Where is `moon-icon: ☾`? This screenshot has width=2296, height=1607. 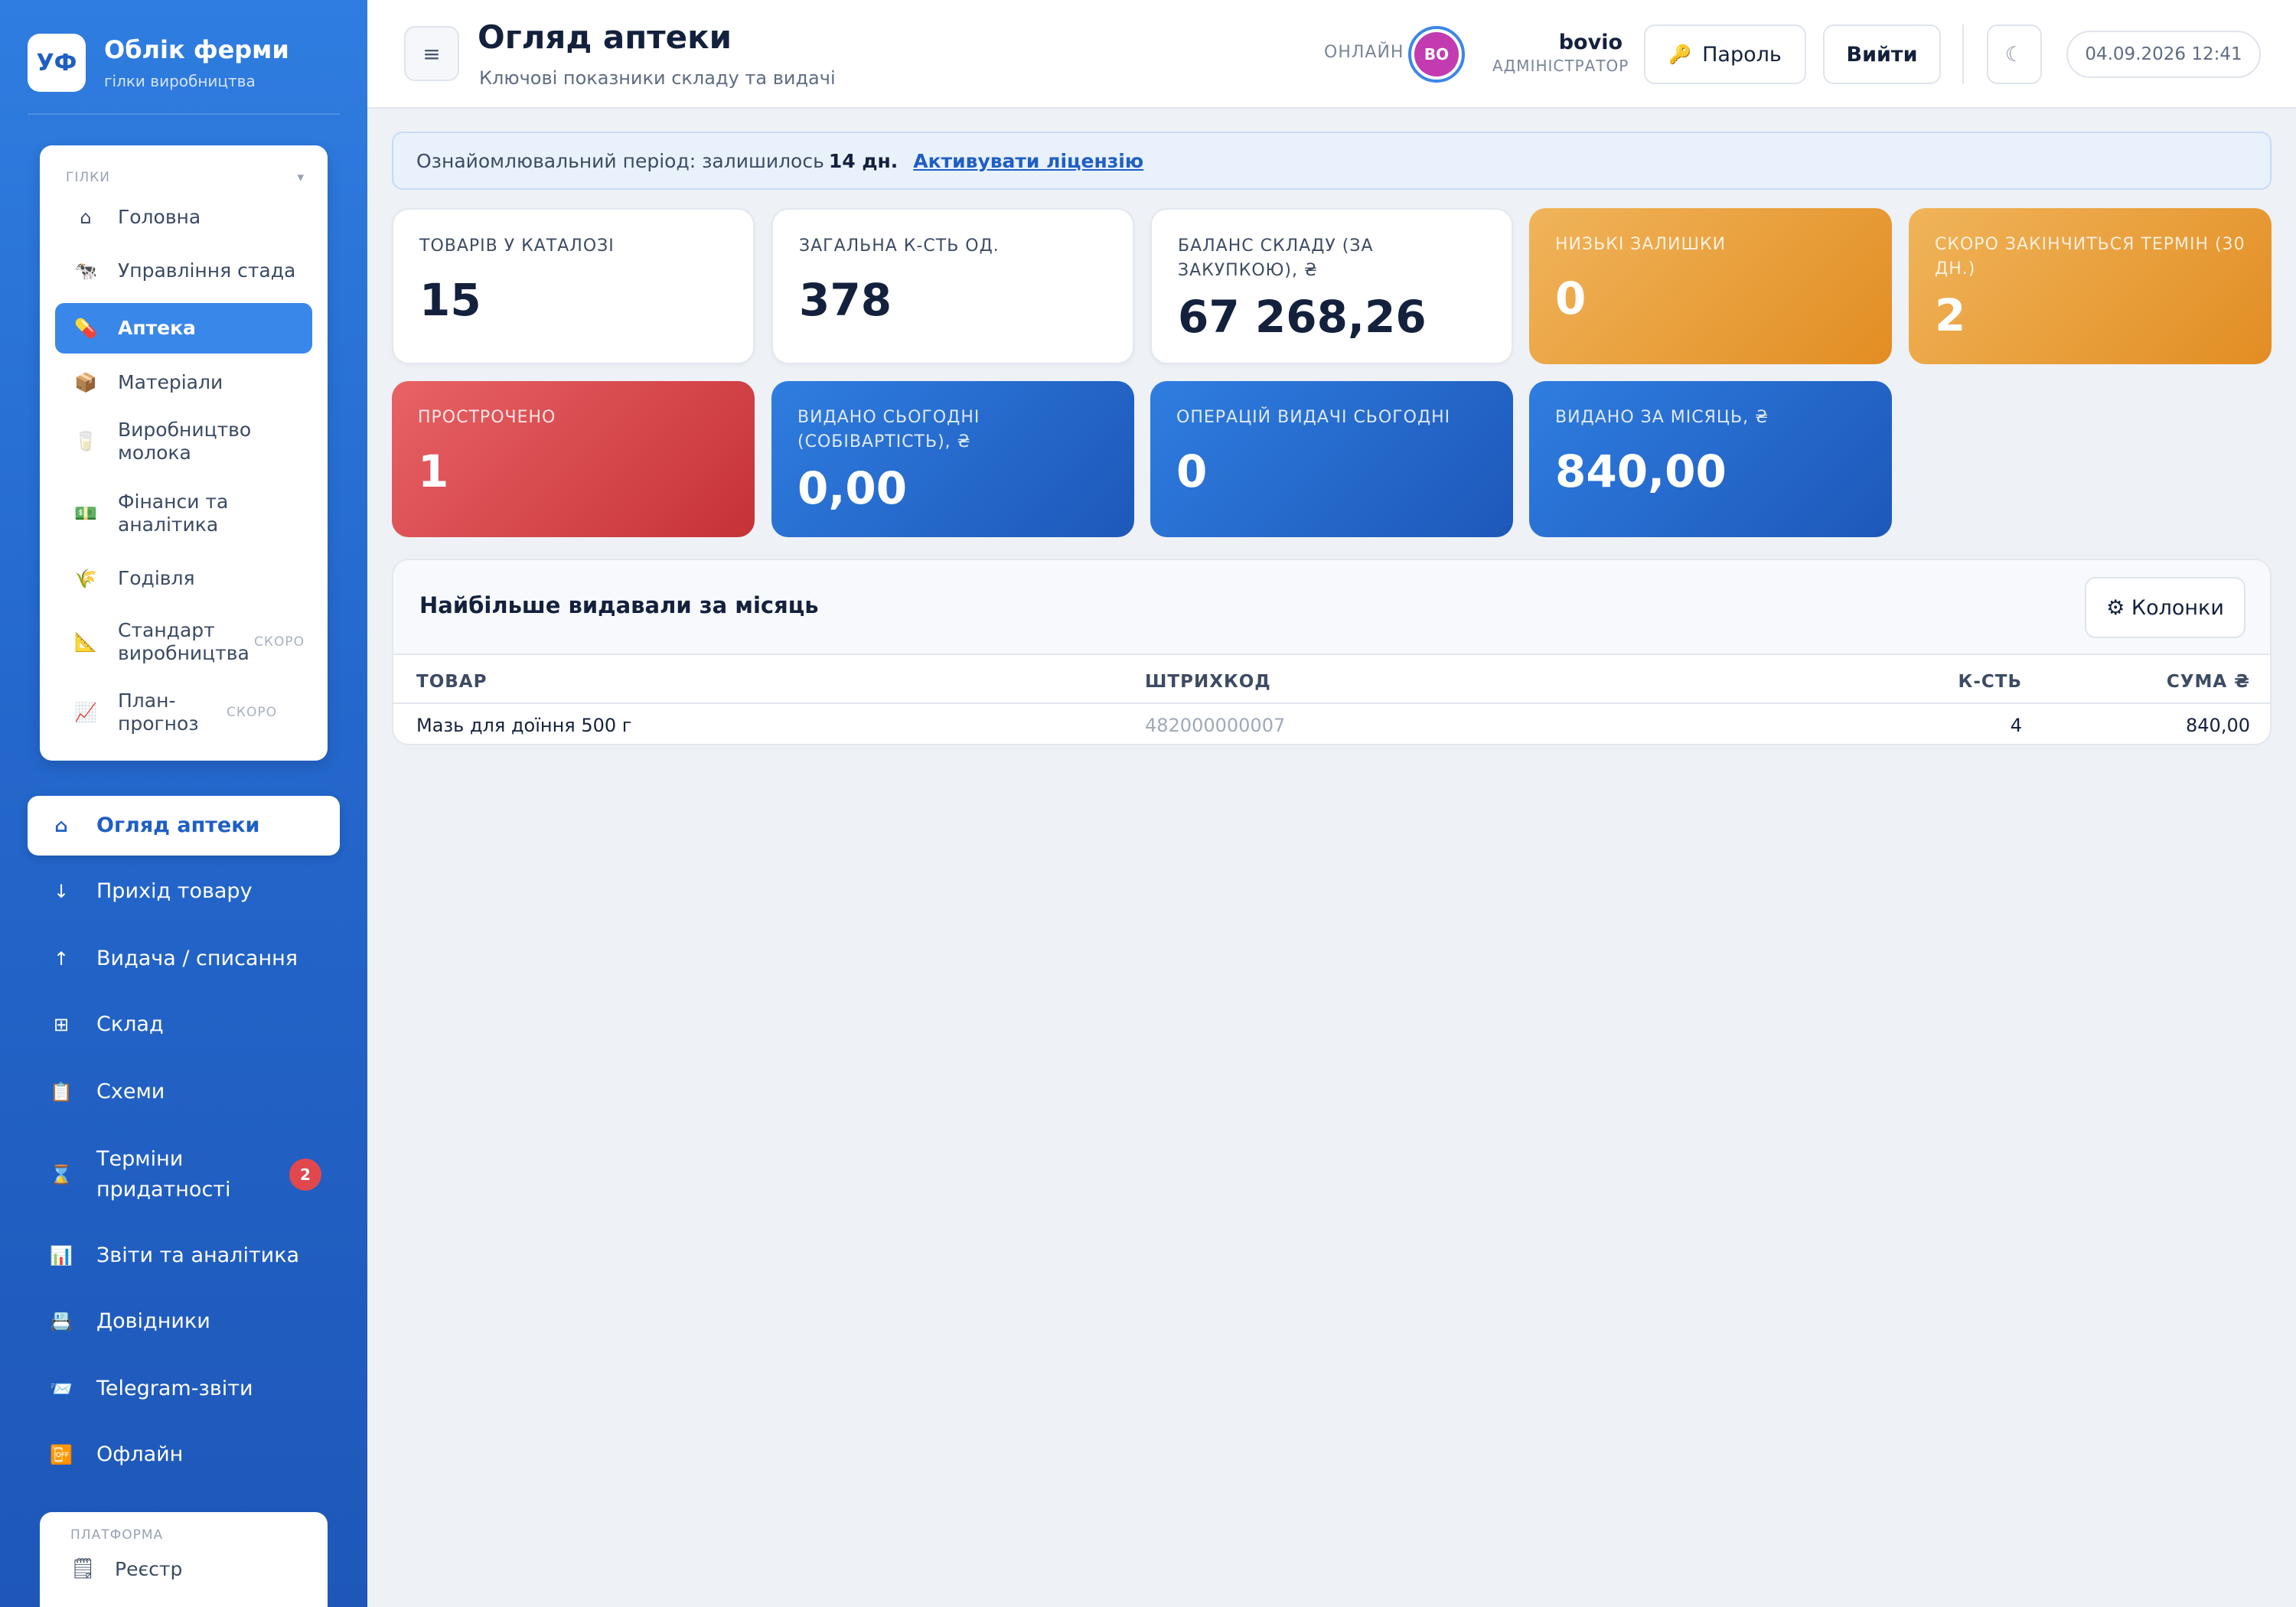 moon-icon: ☾ is located at coordinates (2014, 55).